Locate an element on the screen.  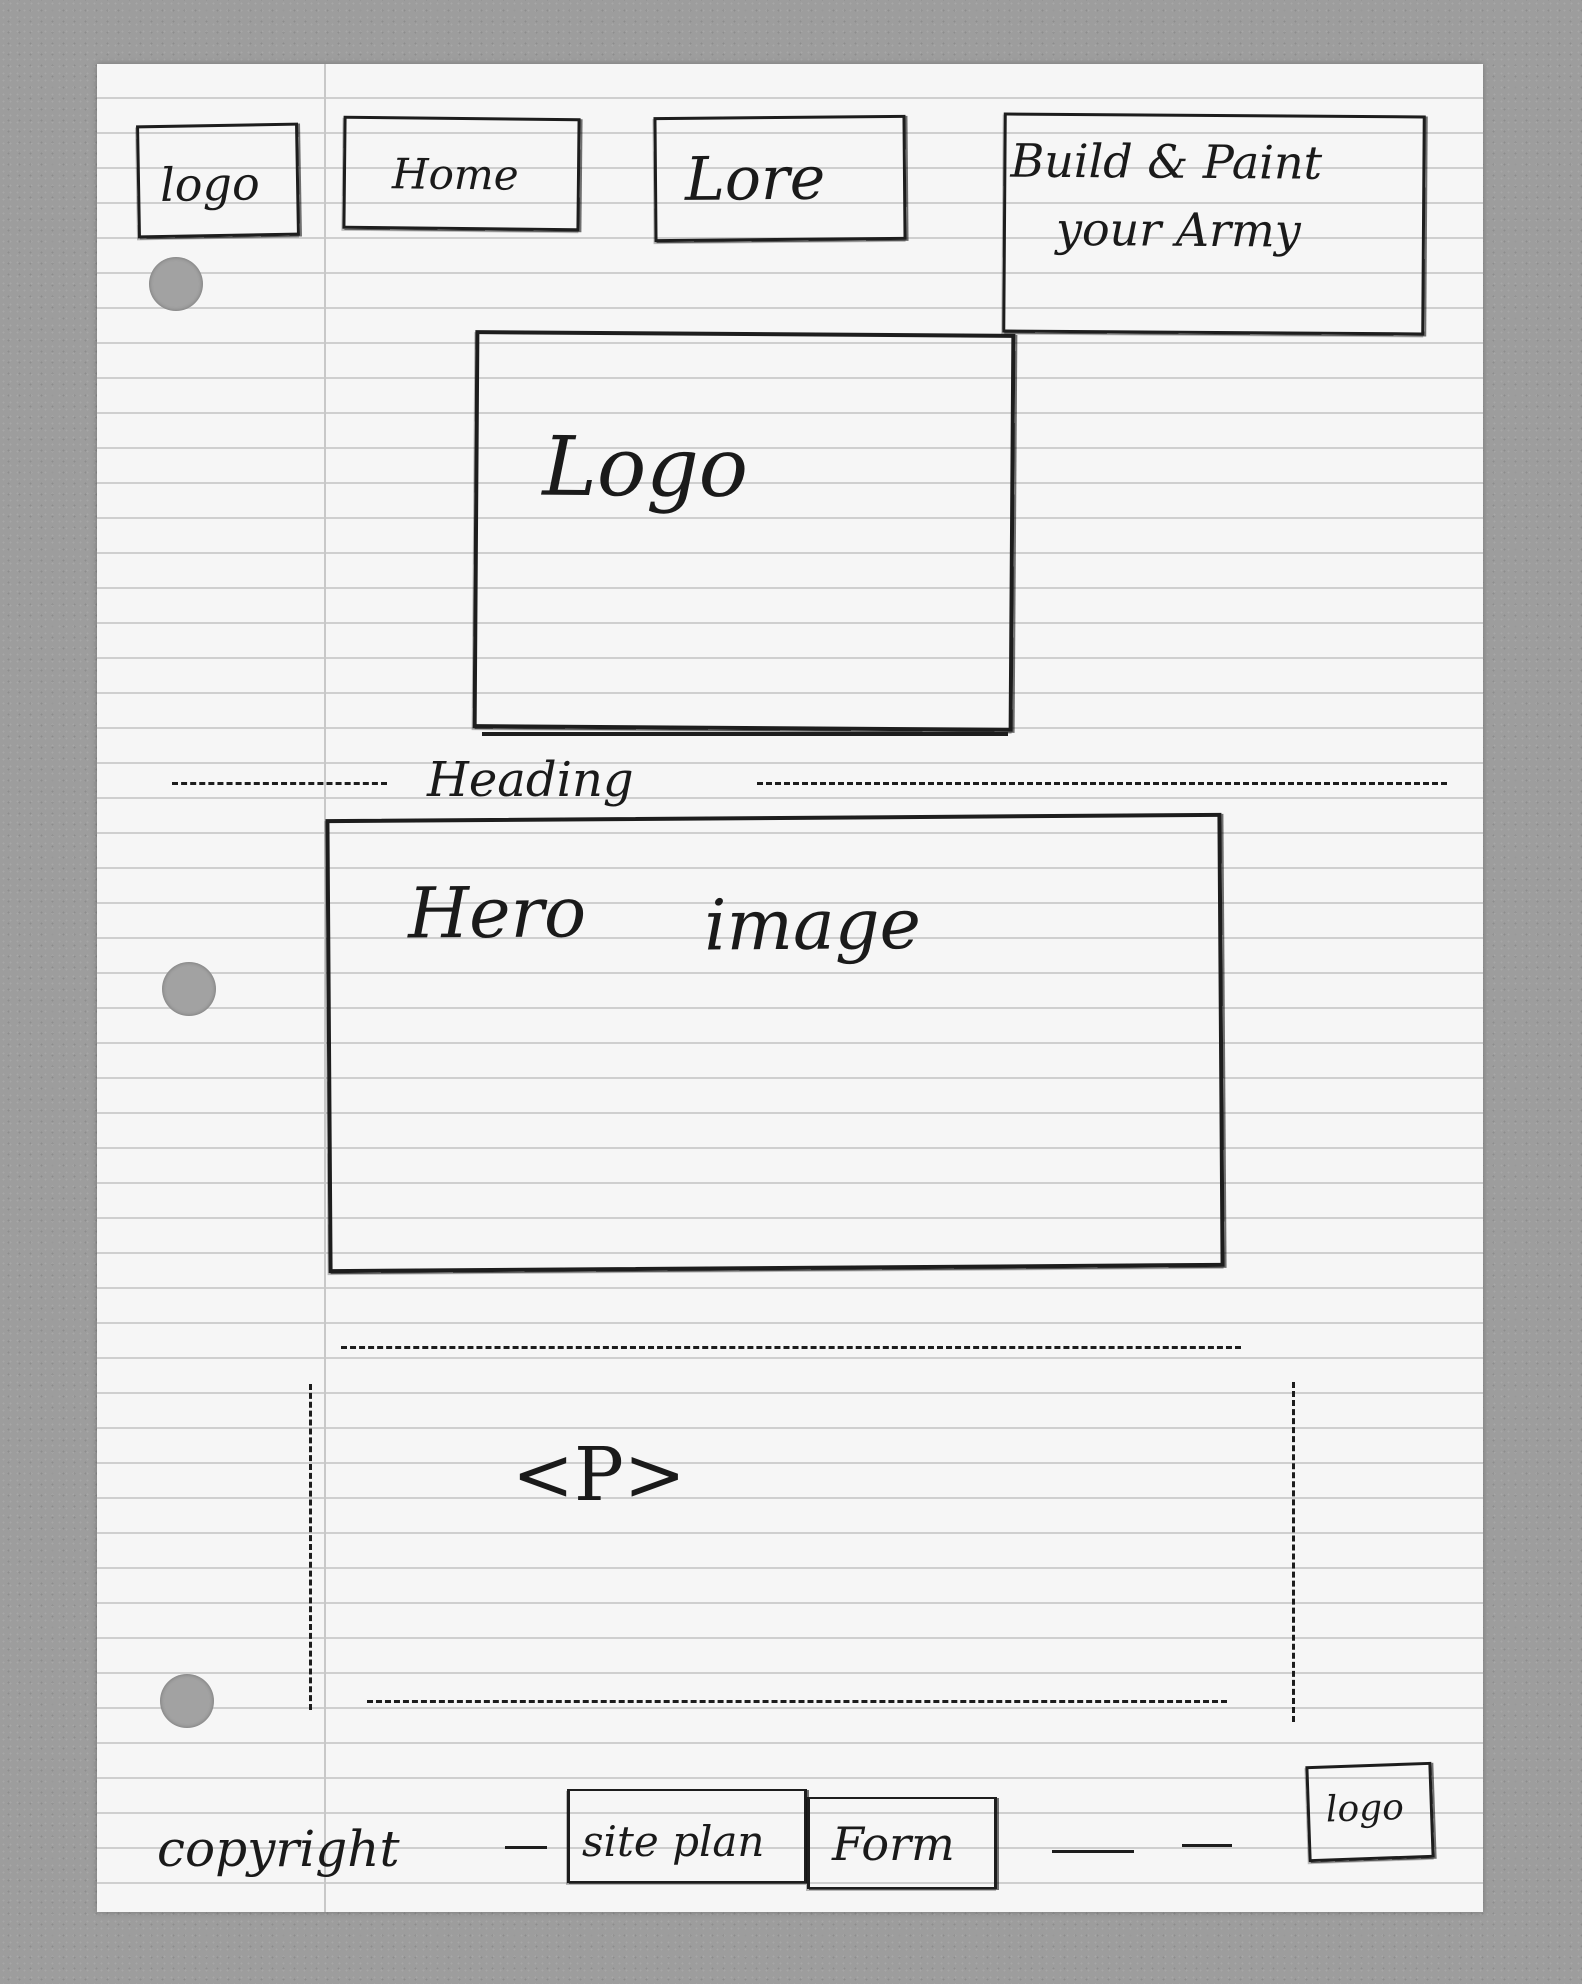
header-logo-box: logo is located at coordinates (218, 180).